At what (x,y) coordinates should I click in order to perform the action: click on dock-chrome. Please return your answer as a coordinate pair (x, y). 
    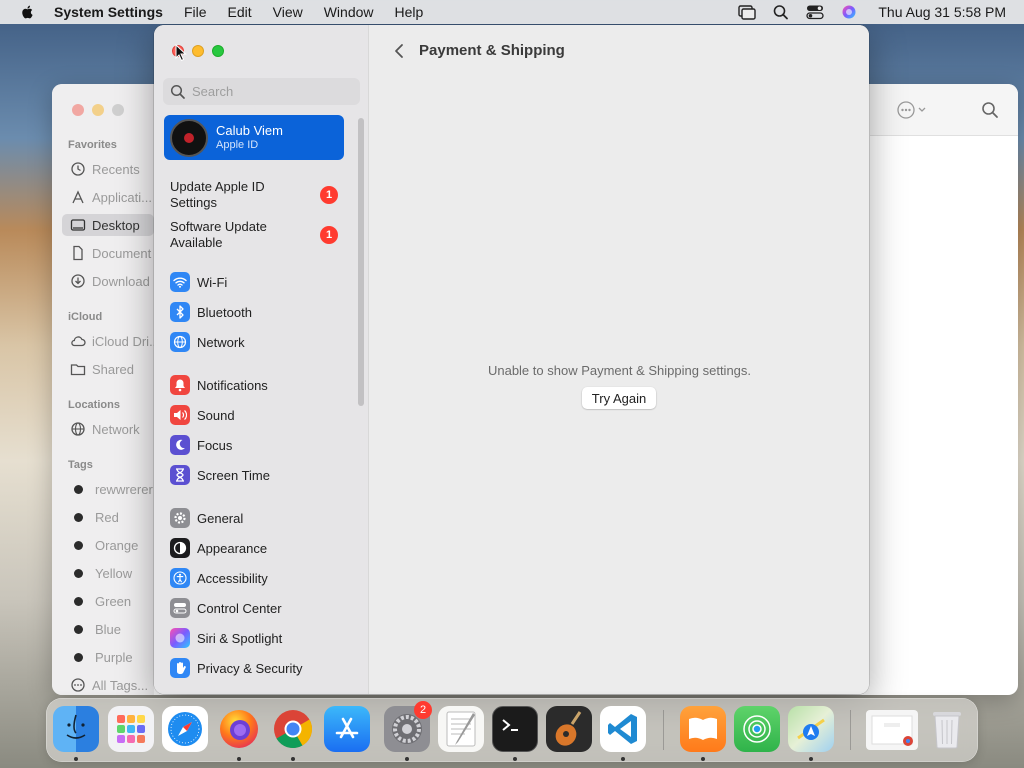
    Looking at the image, I should click on (293, 729).